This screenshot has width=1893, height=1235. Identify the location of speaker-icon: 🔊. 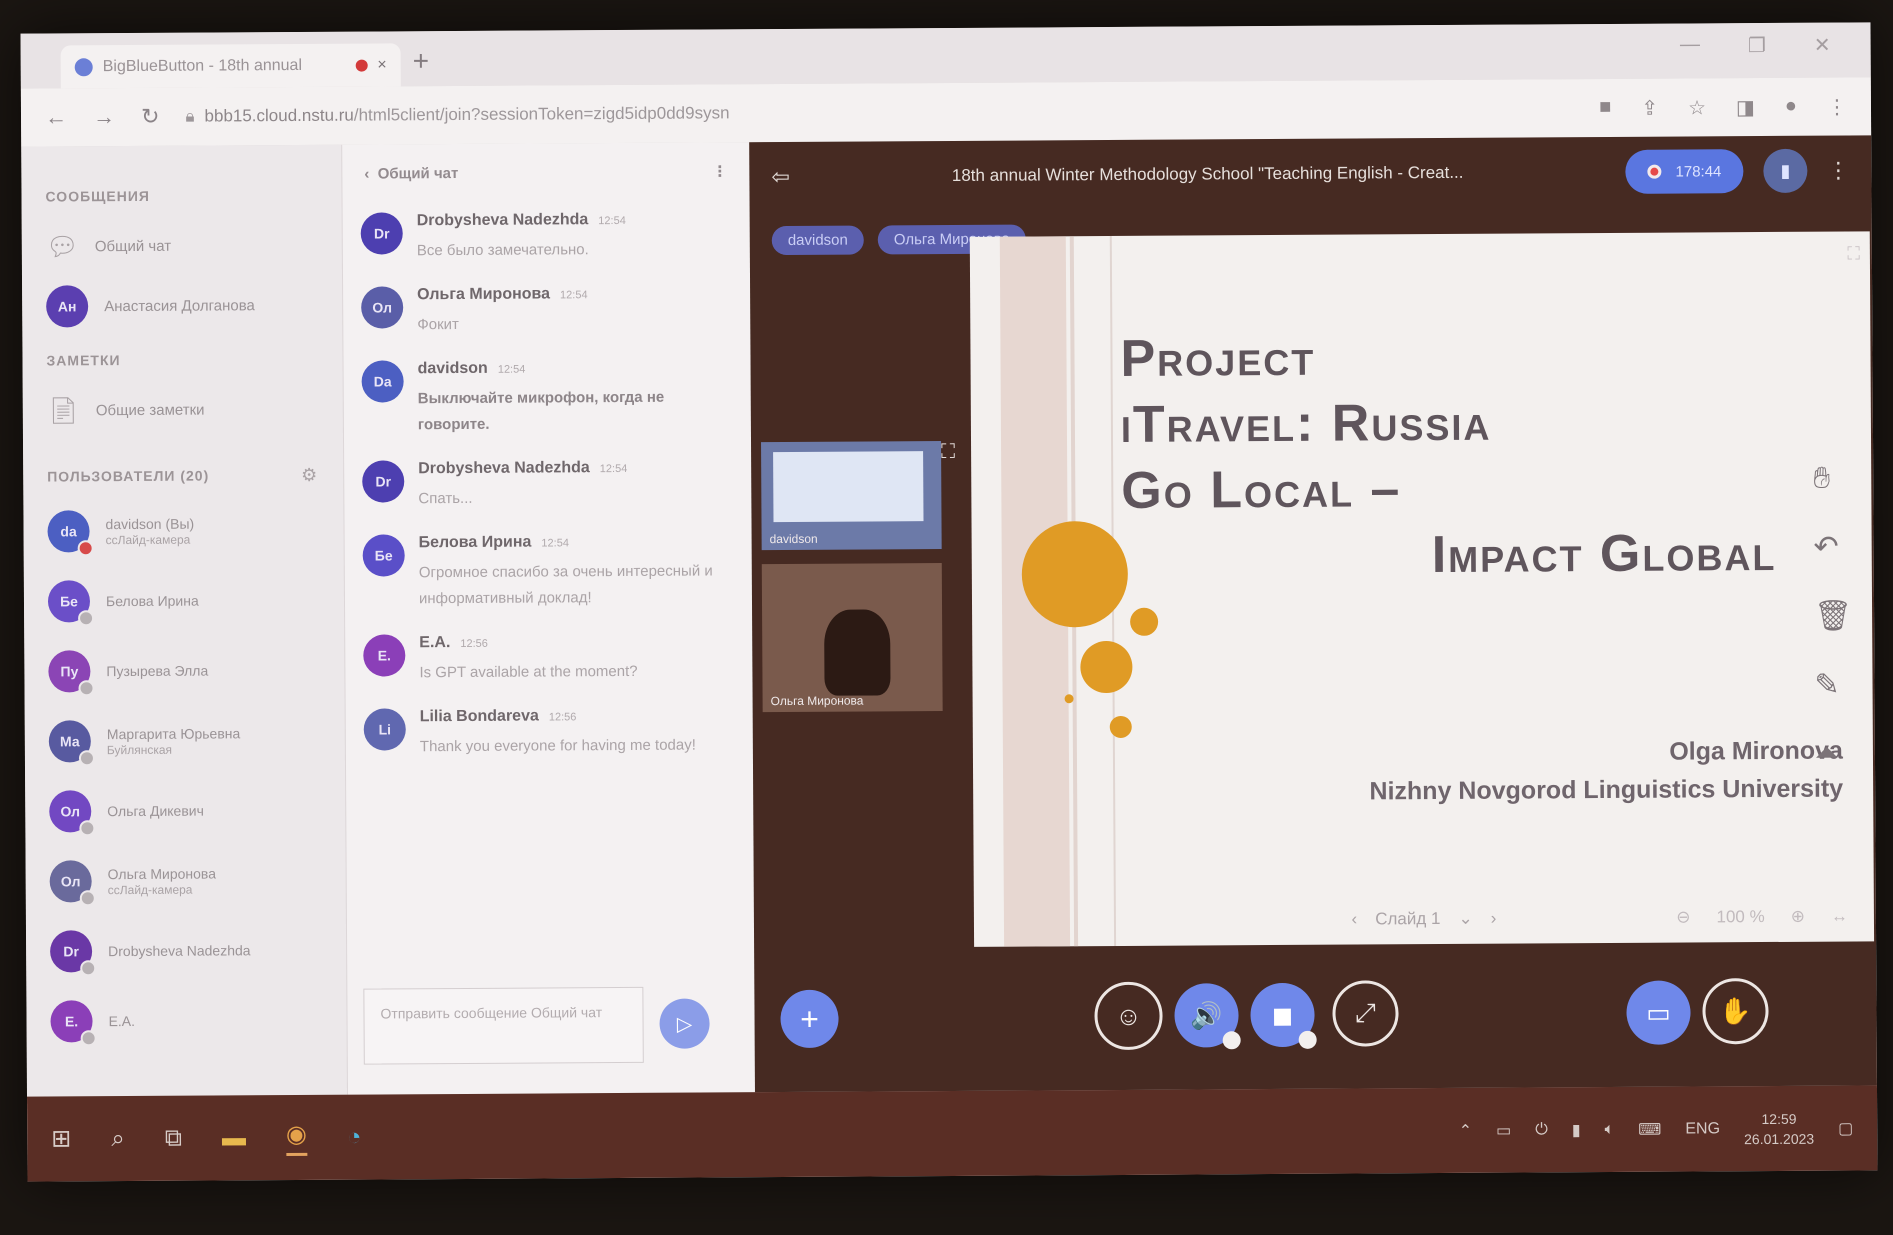
(1206, 1015).